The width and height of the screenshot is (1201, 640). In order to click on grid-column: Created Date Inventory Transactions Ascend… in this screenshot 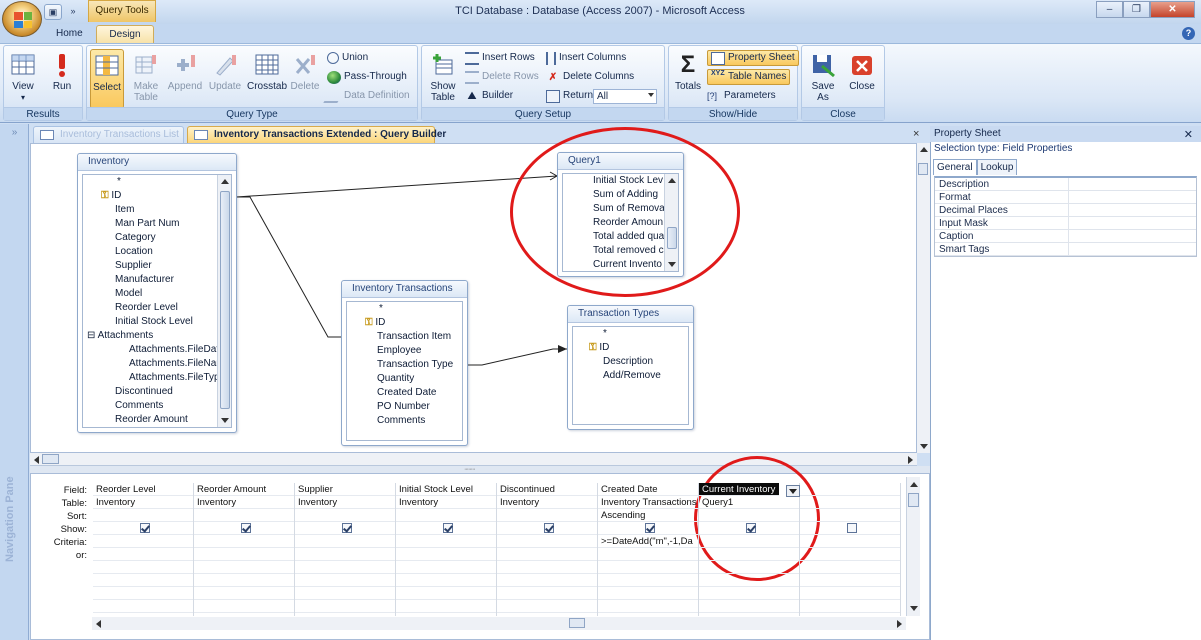, I will do `click(648, 549)`.